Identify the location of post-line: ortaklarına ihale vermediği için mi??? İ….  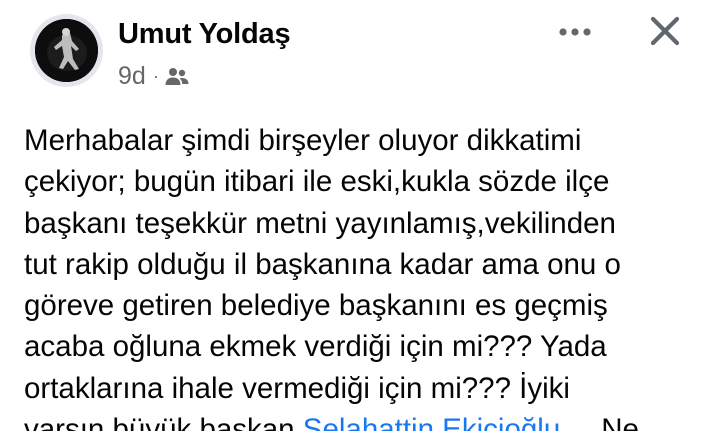
(297, 388).